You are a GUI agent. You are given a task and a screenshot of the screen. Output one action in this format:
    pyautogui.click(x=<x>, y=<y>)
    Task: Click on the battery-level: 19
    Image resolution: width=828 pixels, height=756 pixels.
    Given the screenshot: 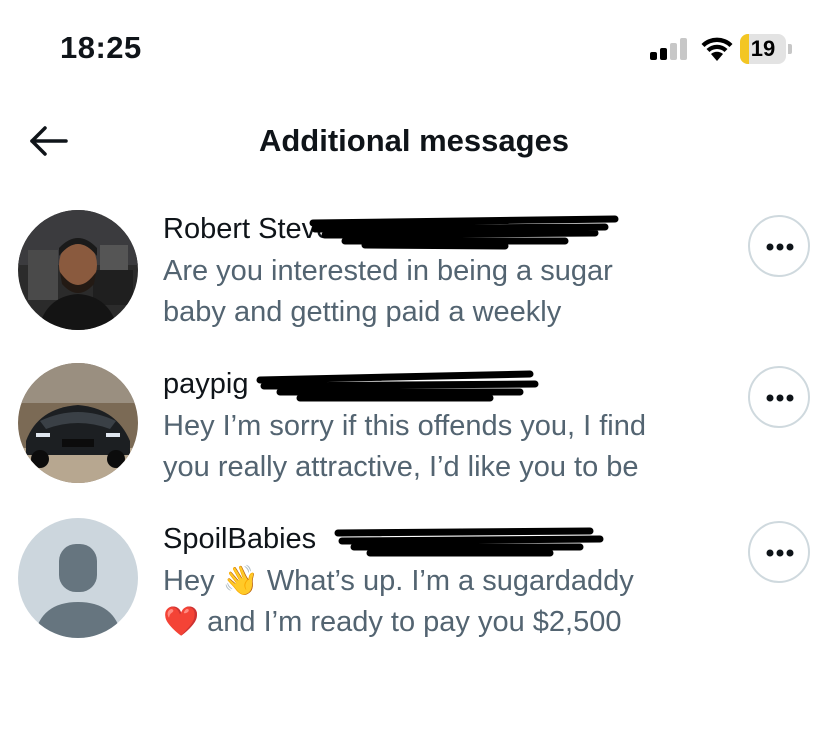 What is the action you would take?
    pyautogui.click(x=763, y=48)
    